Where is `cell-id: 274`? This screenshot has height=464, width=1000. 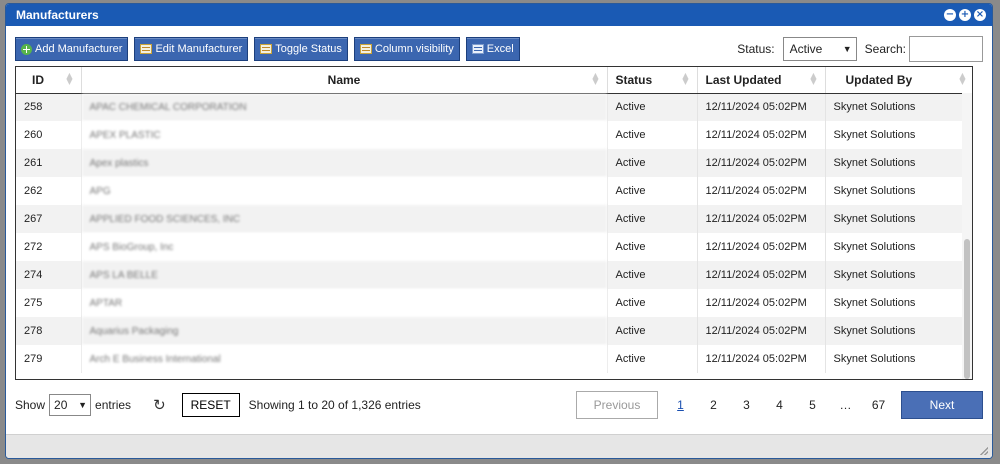
cell-id: 274 is located at coordinates (49, 275).